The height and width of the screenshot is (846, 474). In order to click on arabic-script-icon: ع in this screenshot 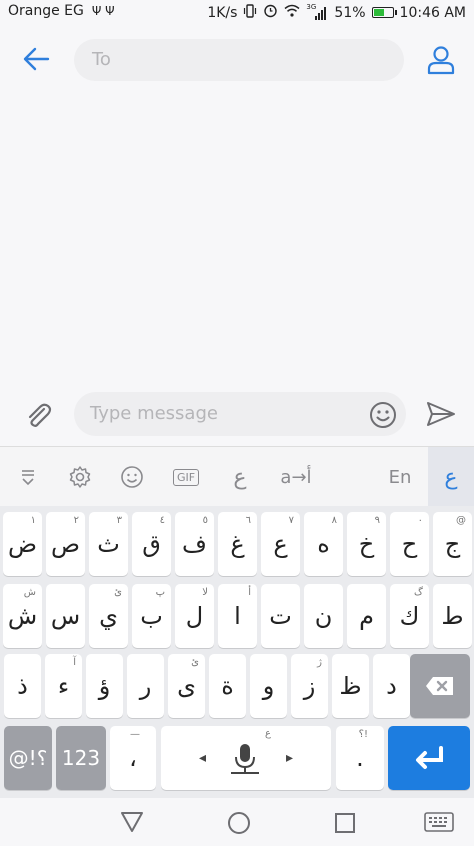, I will do `click(240, 477)`.